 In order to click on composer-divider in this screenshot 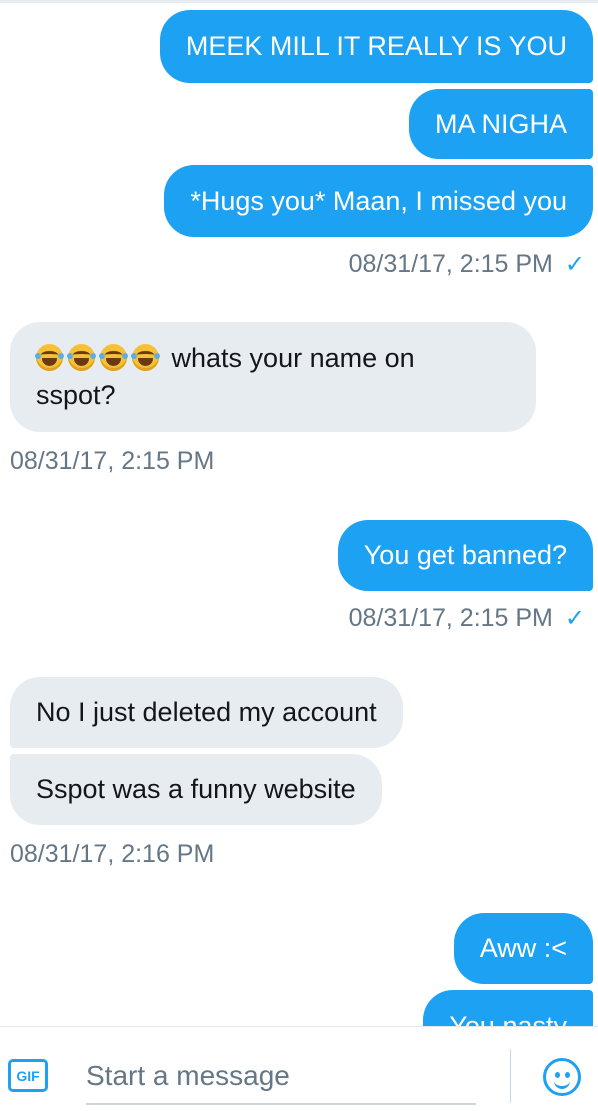, I will do `click(510, 1076)`.